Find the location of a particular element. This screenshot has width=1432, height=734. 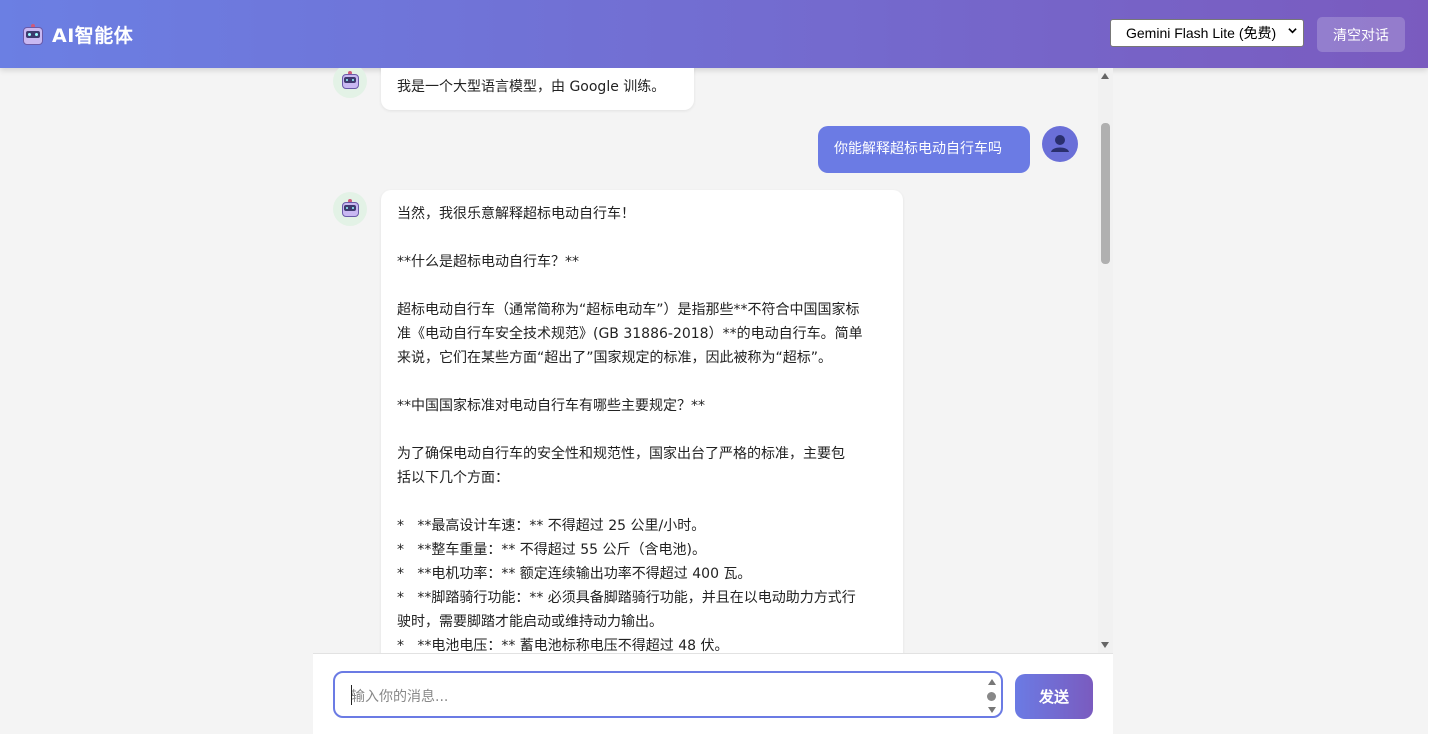

message-text: 你能解释超标电动自行车吗 is located at coordinates (918, 149).